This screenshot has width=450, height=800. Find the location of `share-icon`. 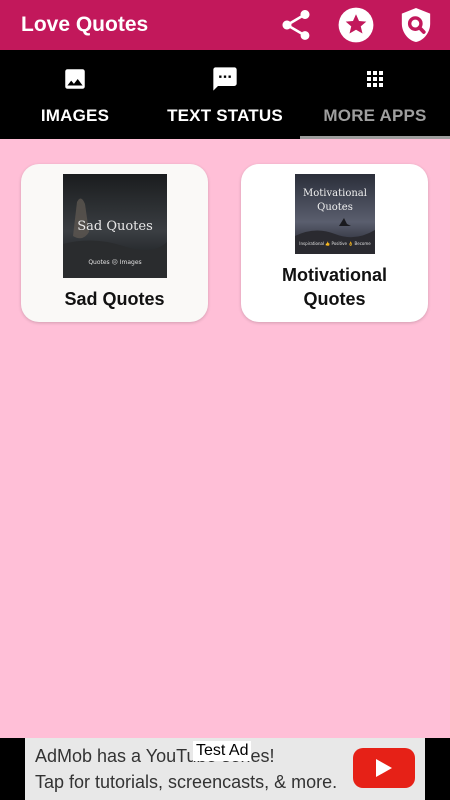

share-icon is located at coordinates (296, 25).